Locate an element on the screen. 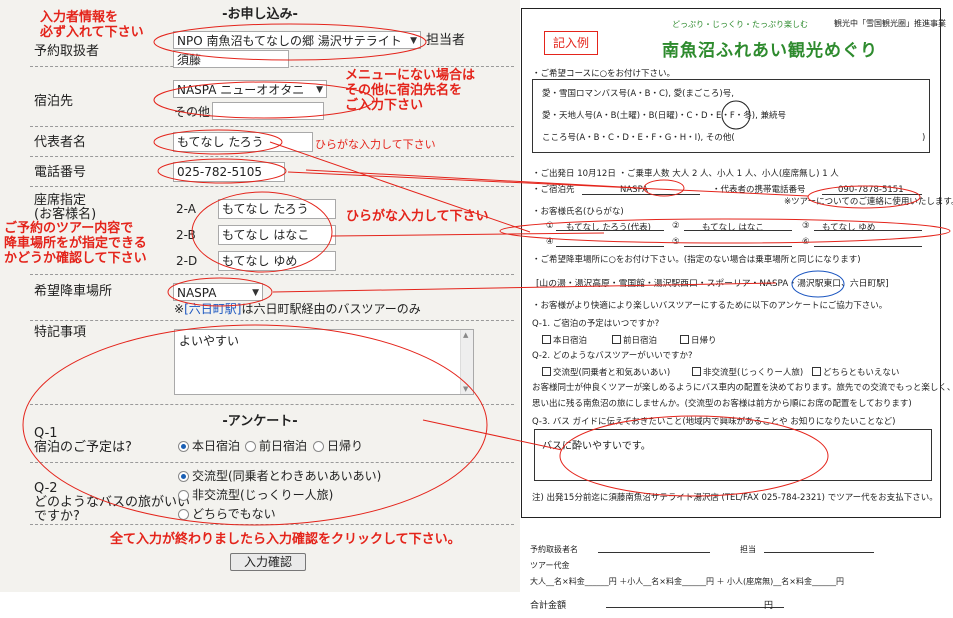 The image size is (953, 618). anno-dropoff-1: ご予約のツアー内容で is located at coordinates (69, 228).